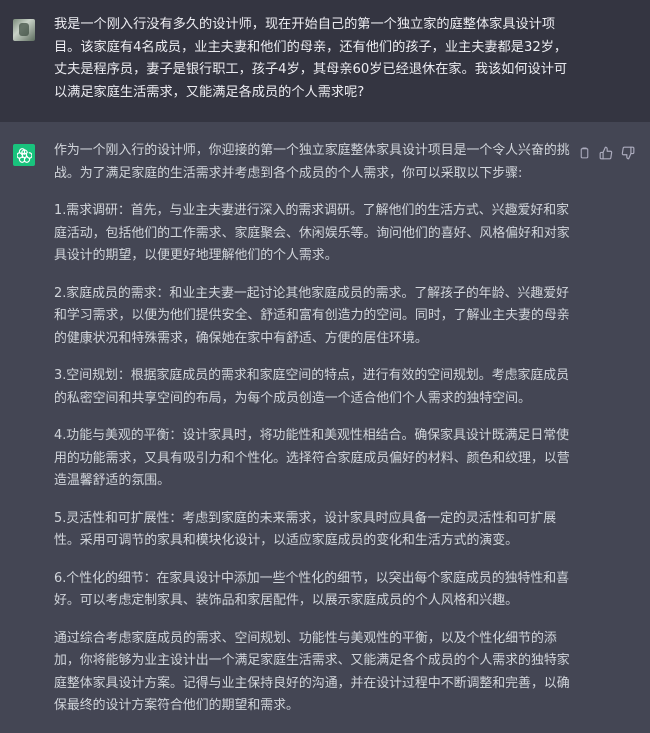 The height and width of the screenshot is (733, 650). Describe the element at coordinates (24, 155) in the screenshot. I see `openai-logo-icon` at that location.